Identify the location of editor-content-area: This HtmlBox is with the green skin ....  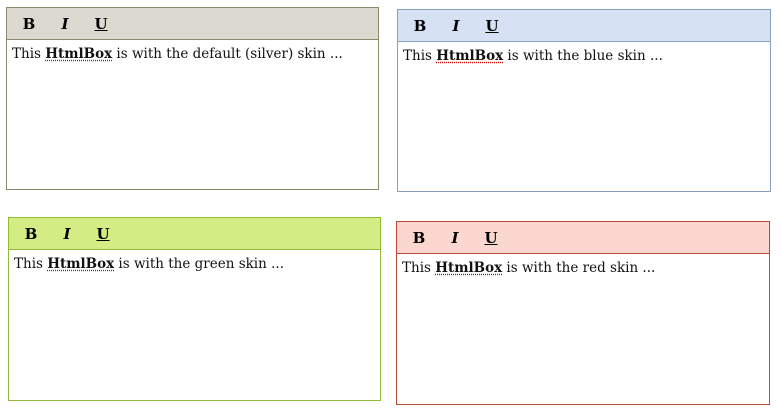
(194, 264).